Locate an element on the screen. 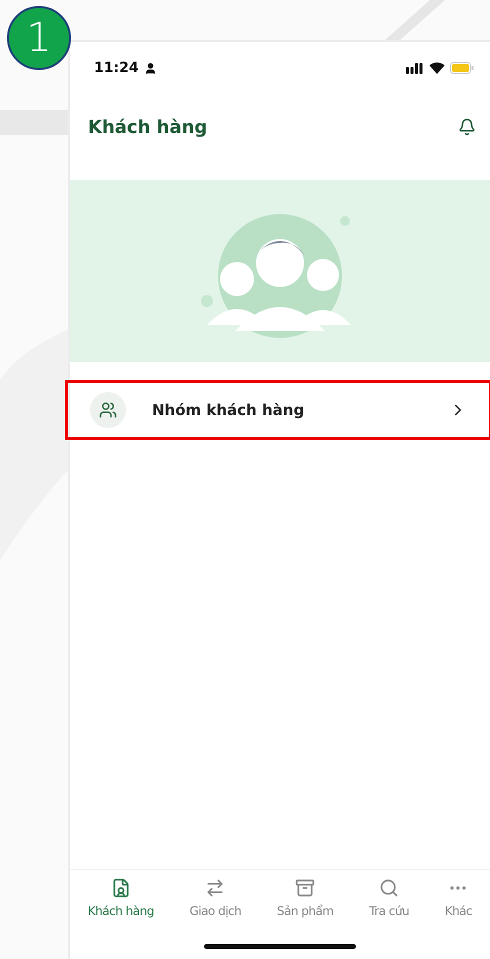  tab-bar-item: Sản phẩm is located at coordinates (305, 898).